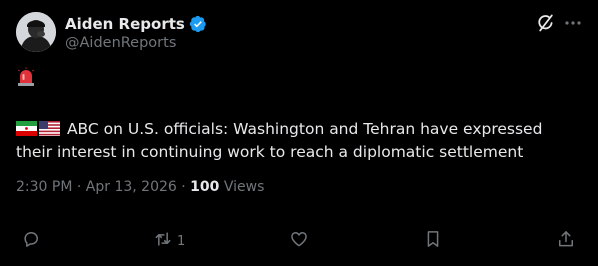 The width and height of the screenshot is (598, 266). I want to click on views-label: Views, so click(244, 187).